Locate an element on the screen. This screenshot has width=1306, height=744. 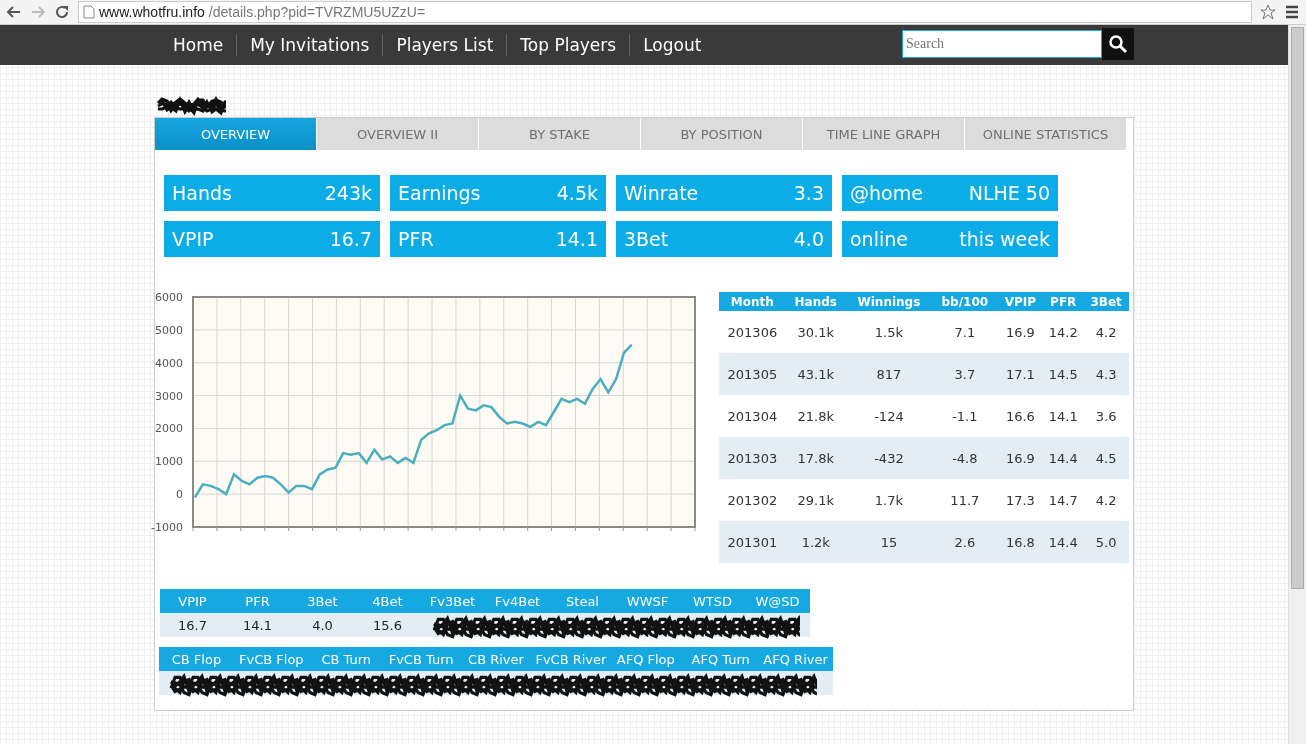
search-button is located at coordinates (1118, 44).